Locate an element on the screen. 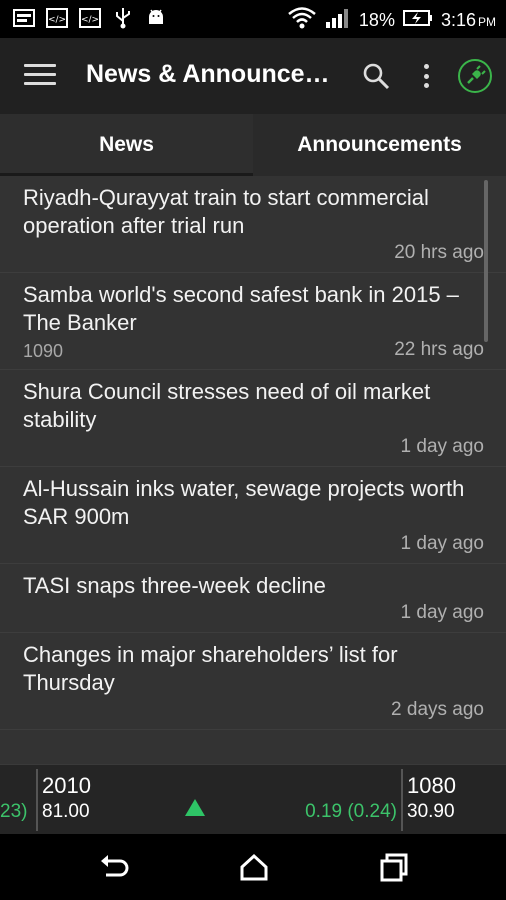  news-item: TASI snaps three-week decline 1 day ago is located at coordinates (253, 598).